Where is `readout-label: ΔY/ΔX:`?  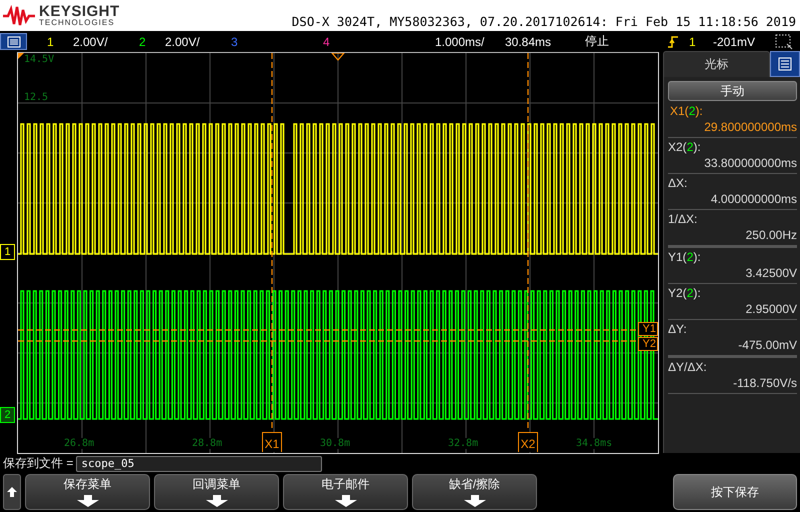
readout-label: ΔY/ΔX: is located at coordinates (688, 367).